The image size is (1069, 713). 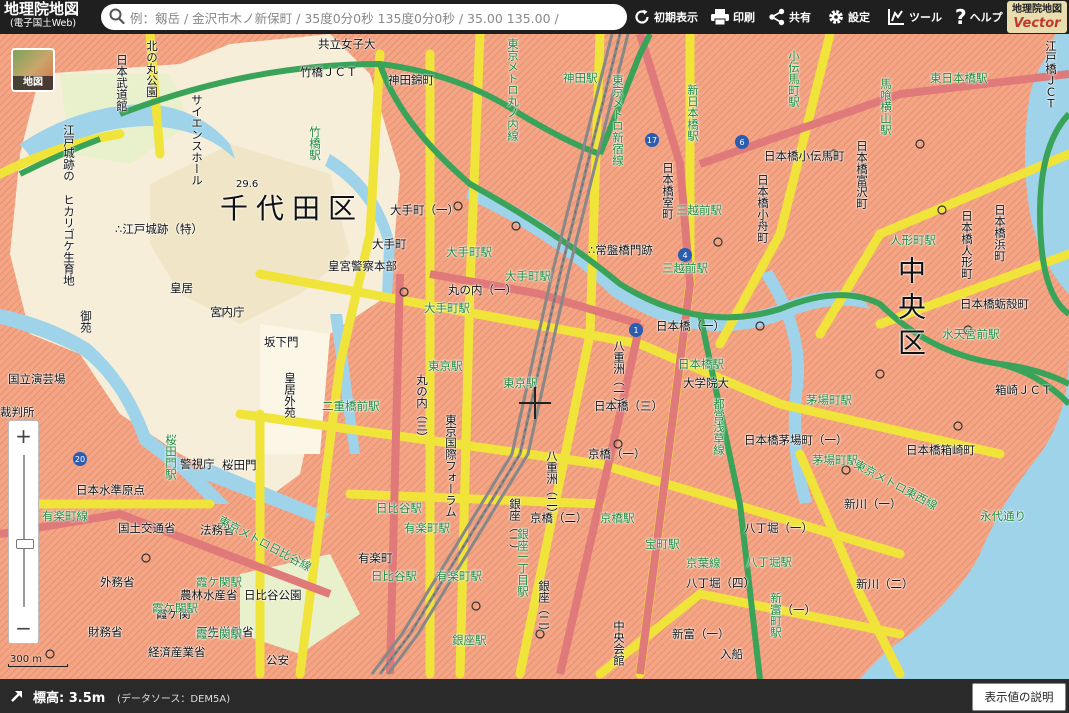 What do you see at coordinates (961, 17) in the screenshot?
I see `help-icon: ?` at bounding box center [961, 17].